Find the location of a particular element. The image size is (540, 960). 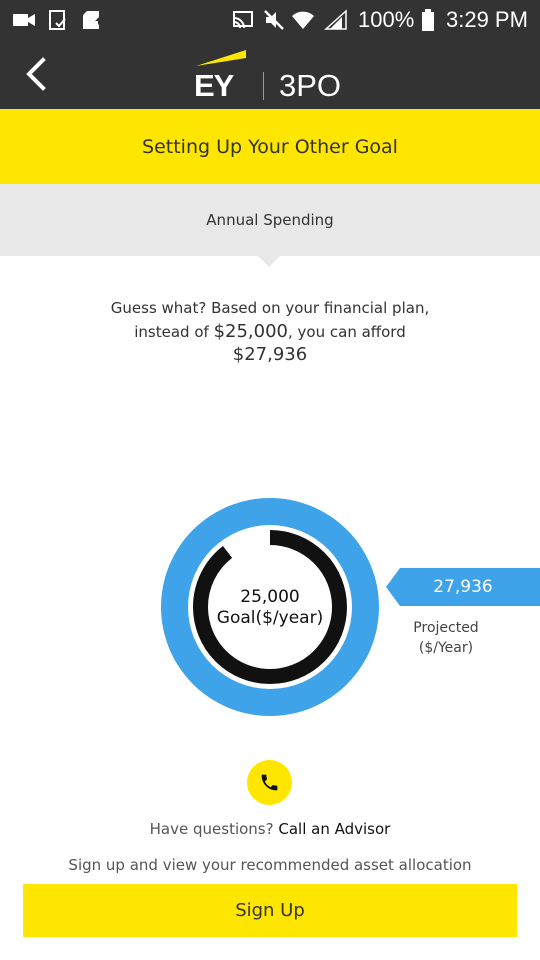

logo-divider is located at coordinates (263, 86).